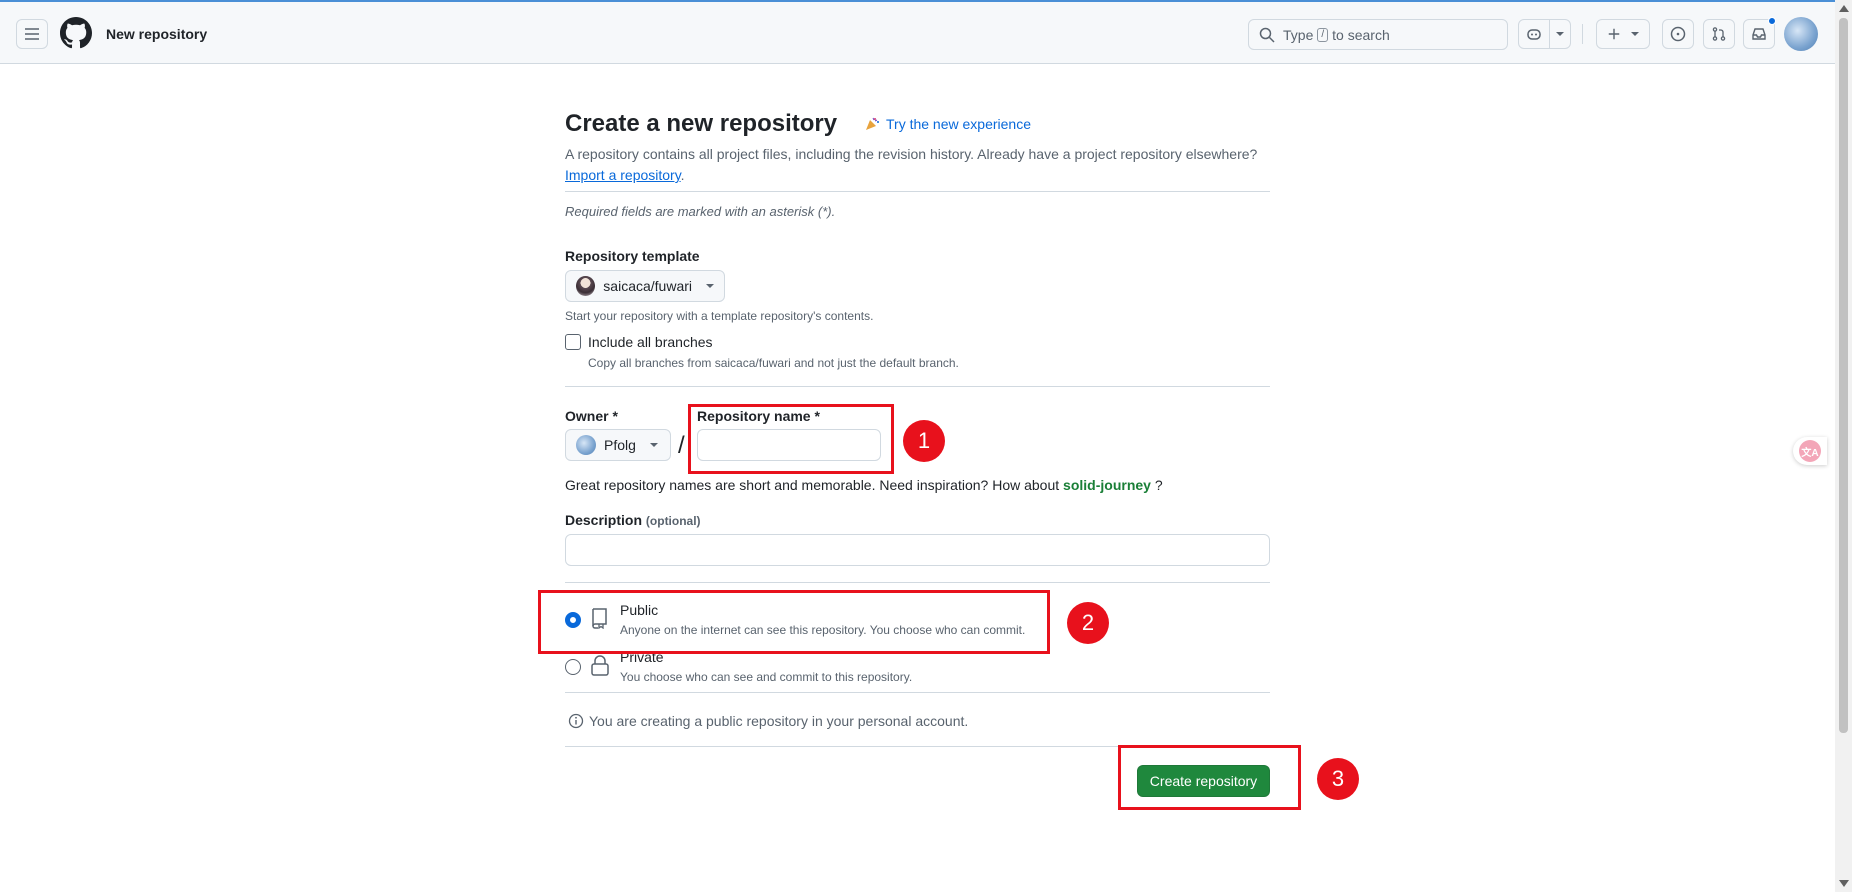 The width and height of the screenshot is (1852, 892). Describe the element at coordinates (1844, 883) in the screenshot. I see `scroll-down-arrow-icon` at that location.